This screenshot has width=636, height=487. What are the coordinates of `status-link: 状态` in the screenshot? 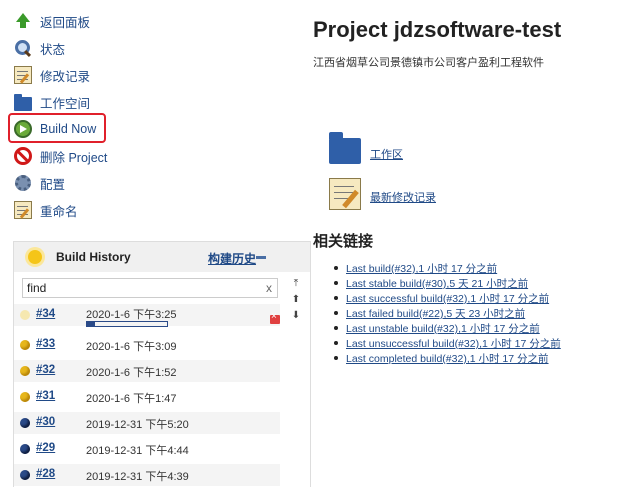 It's located at (39, 48).